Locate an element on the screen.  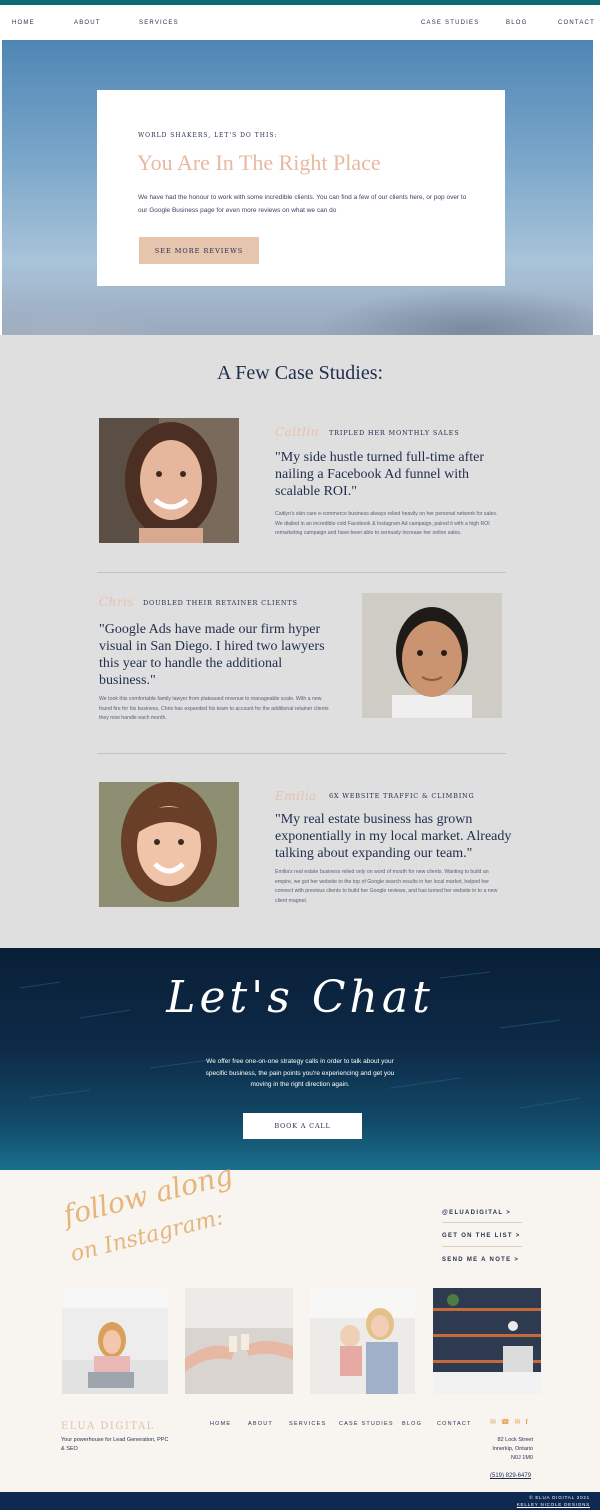
footer-nav-case-studies: CASE STUDIES is located at coordinates (366, 1424).